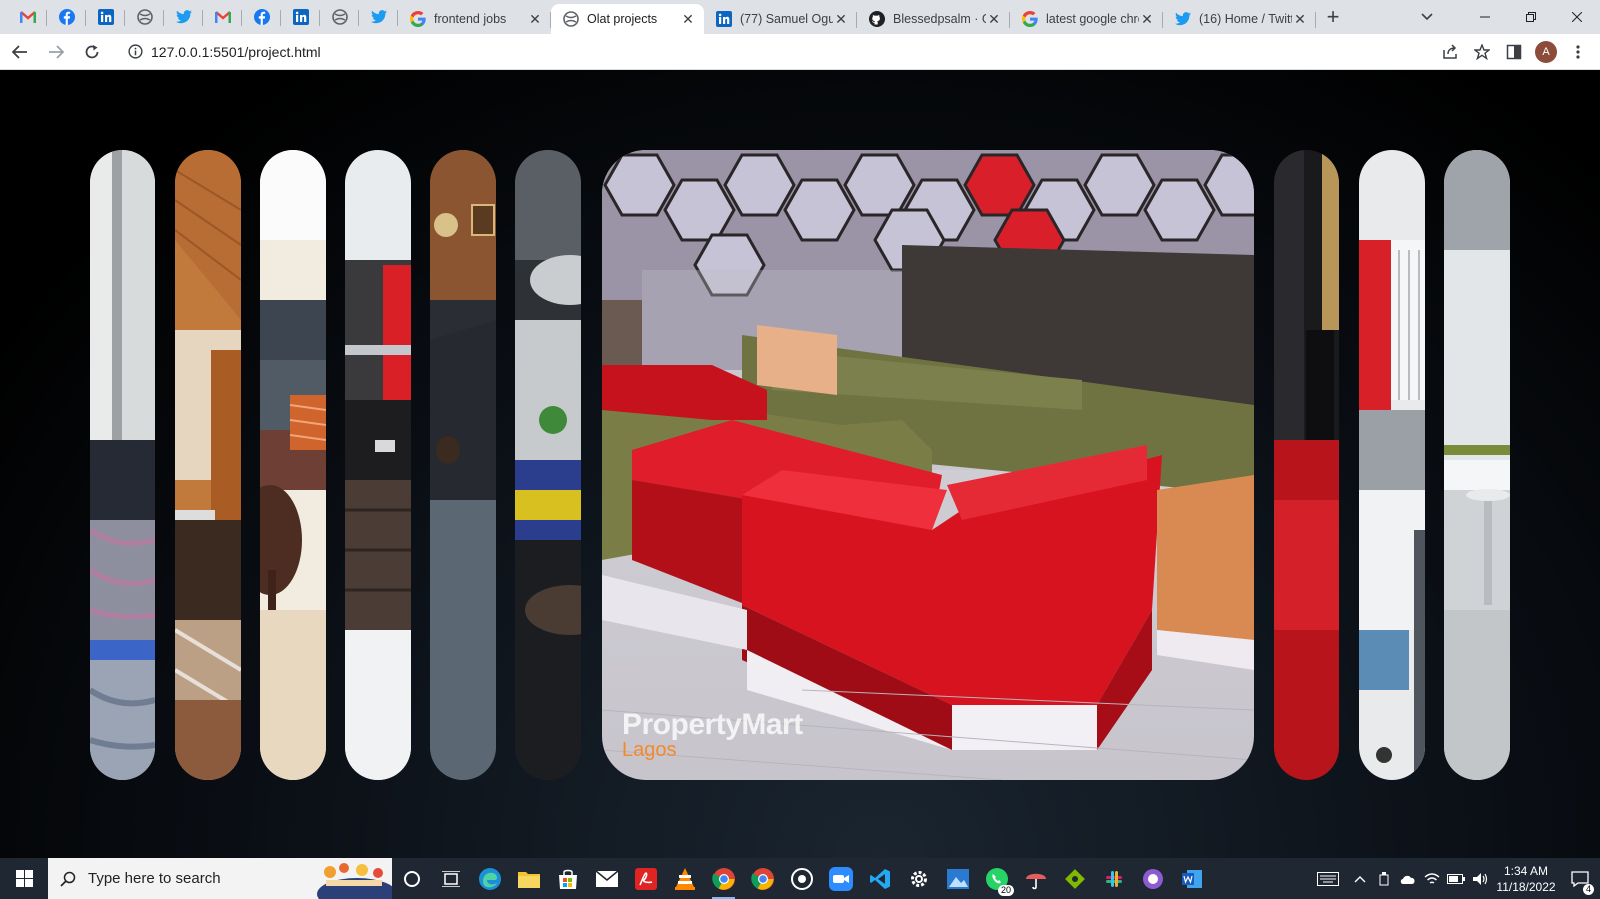  I want to click on pinned-tab-facebook, so click(66, 17).